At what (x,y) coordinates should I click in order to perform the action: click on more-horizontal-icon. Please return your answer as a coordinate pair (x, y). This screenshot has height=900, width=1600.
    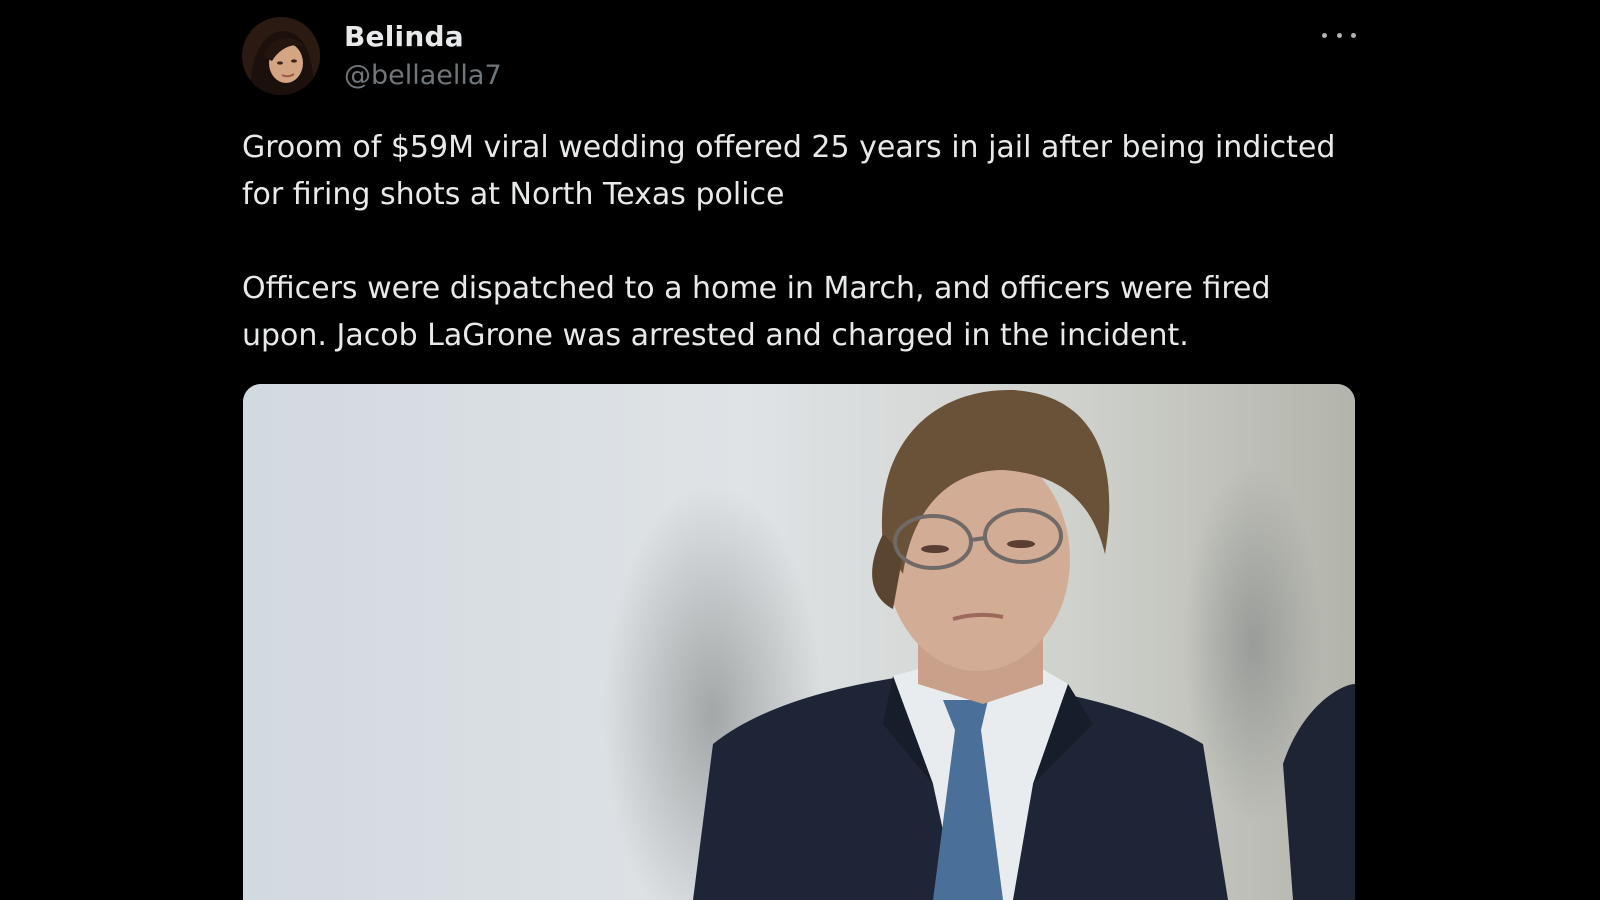
    Looking at the image, I should click on (1339, 35).